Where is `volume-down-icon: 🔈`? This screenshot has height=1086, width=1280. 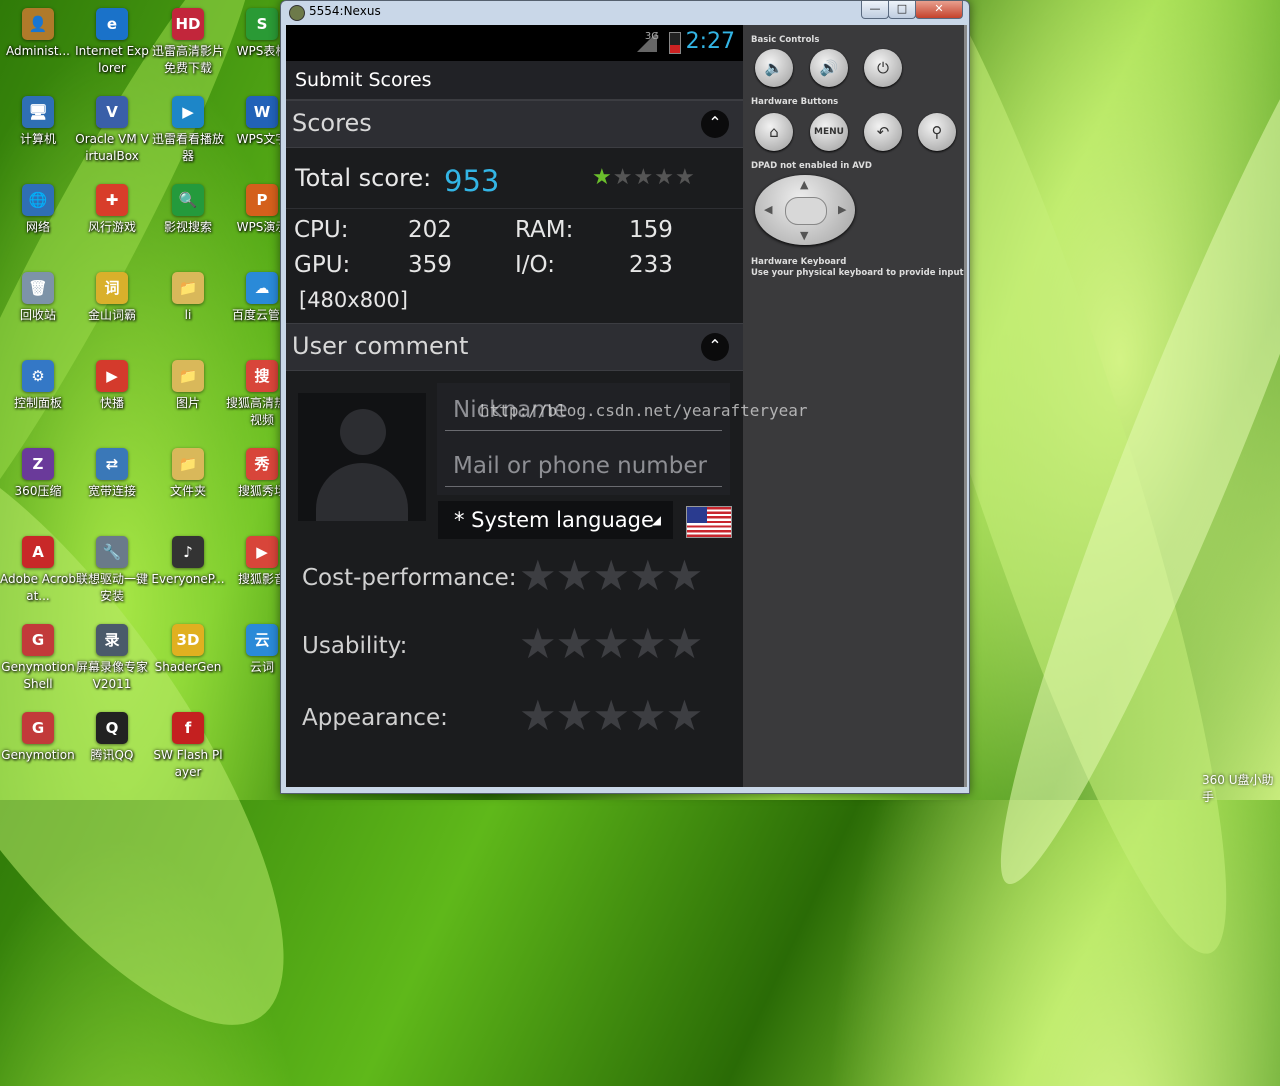
volume-down-icon: 🔈 is located at coordinates (774, 68).